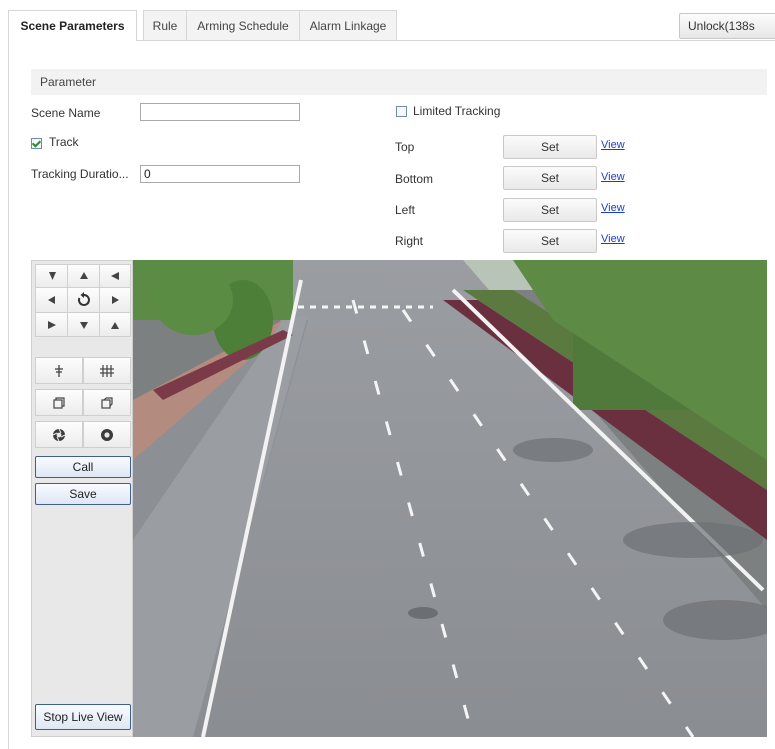 The width and height of the screenshot is (775, 749). Describe the element at coordinates (220, 112) in the screenshot. I see `scene-name-input` at that location.